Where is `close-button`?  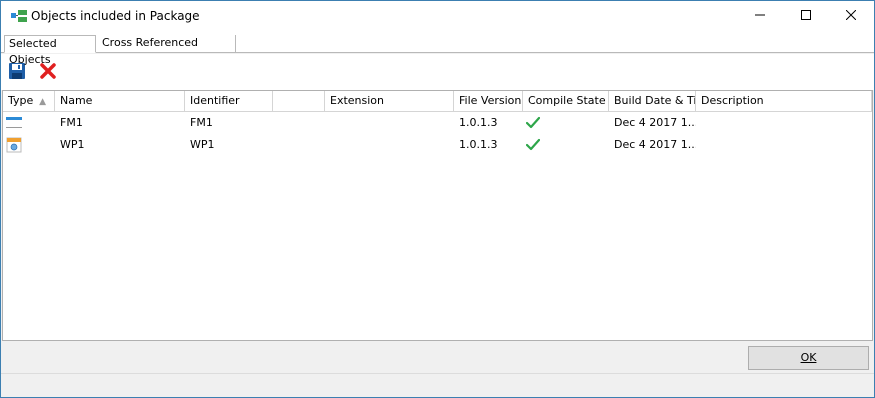 close-button is located at coordinates (851, 16).